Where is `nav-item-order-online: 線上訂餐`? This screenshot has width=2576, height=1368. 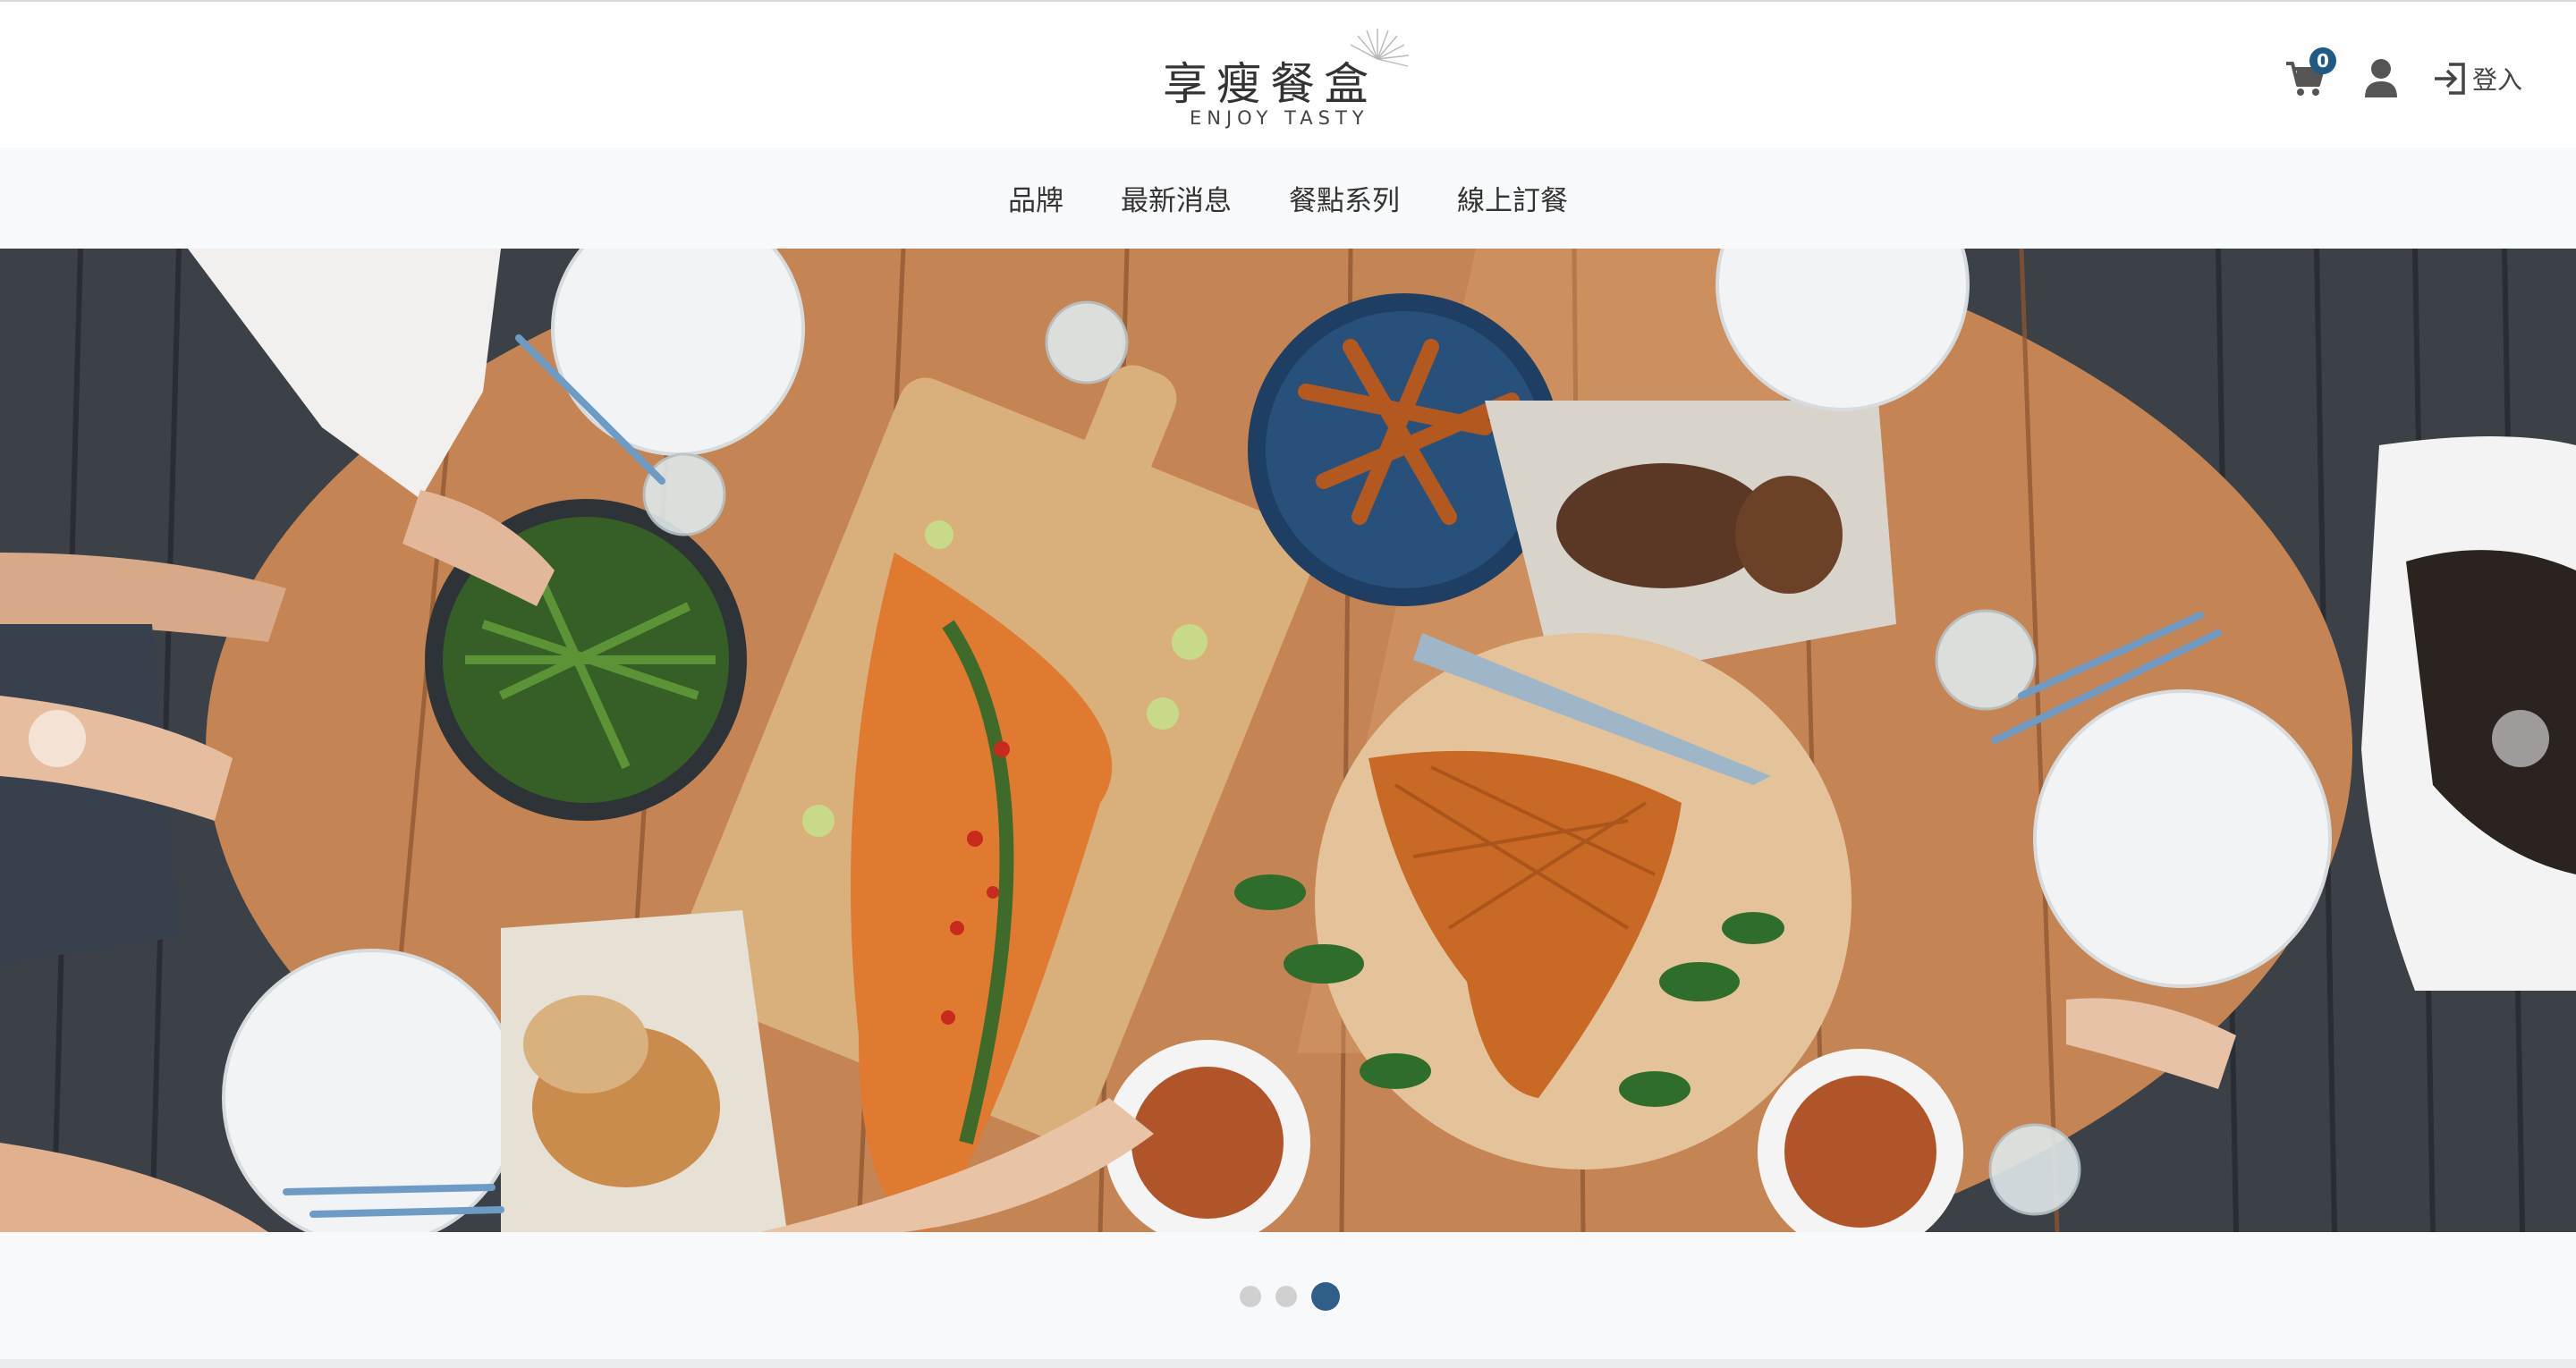 nav-item-order-online: 線上訂餐 is located at coordinates (1512, 198).